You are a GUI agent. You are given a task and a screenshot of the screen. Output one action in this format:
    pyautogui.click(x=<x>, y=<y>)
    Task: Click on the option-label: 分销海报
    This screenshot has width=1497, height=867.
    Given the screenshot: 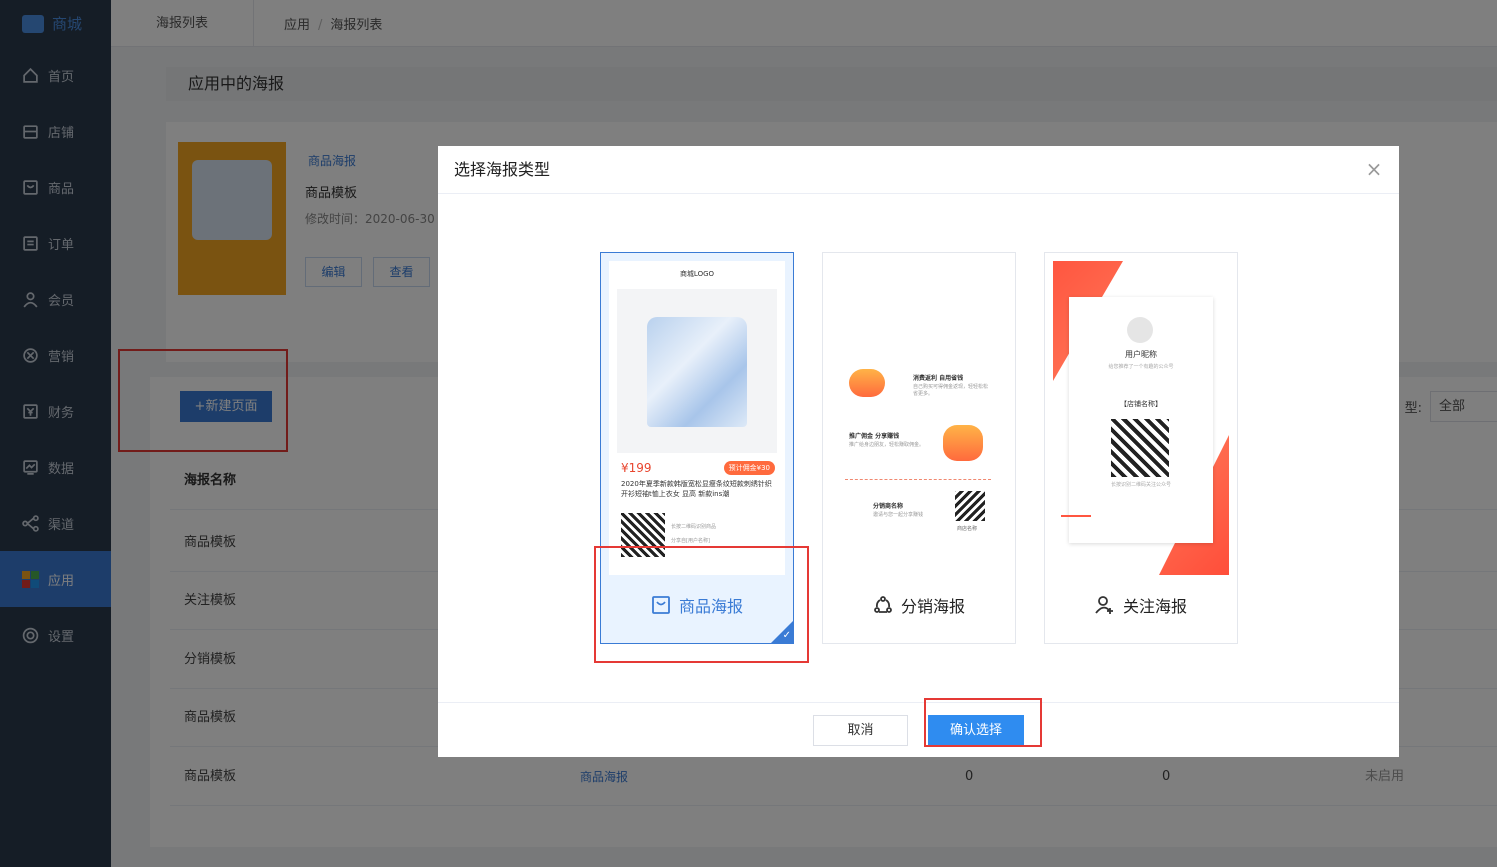 What is the action you would take?
    pyautogui.click(x=919, y=605)
    